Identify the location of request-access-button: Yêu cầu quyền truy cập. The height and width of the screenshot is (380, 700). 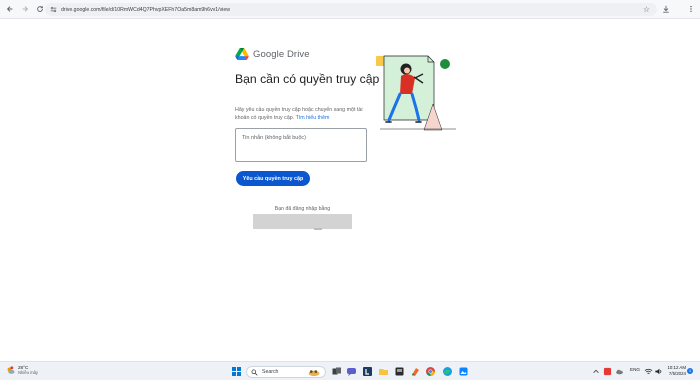
(273, 178).